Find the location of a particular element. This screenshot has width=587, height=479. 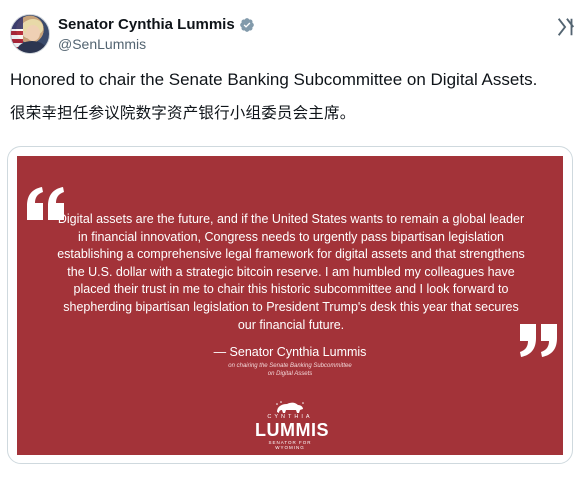

lummis-logo: CYNTHIA LUMMIS SENATOR FOR WYOMING is located at coordinates (292, 425).